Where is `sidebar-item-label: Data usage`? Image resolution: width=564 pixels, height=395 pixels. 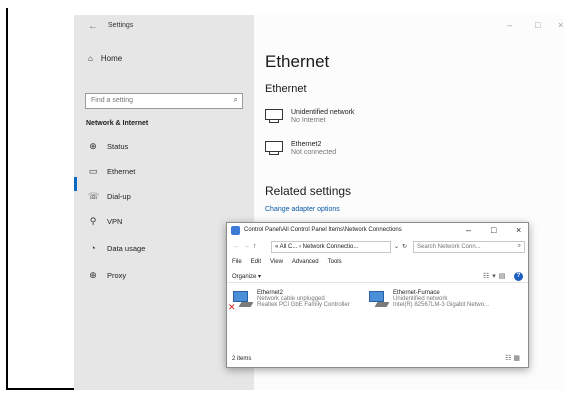
sidebar-item-label: Data usage is located at coordinates (126, 248).